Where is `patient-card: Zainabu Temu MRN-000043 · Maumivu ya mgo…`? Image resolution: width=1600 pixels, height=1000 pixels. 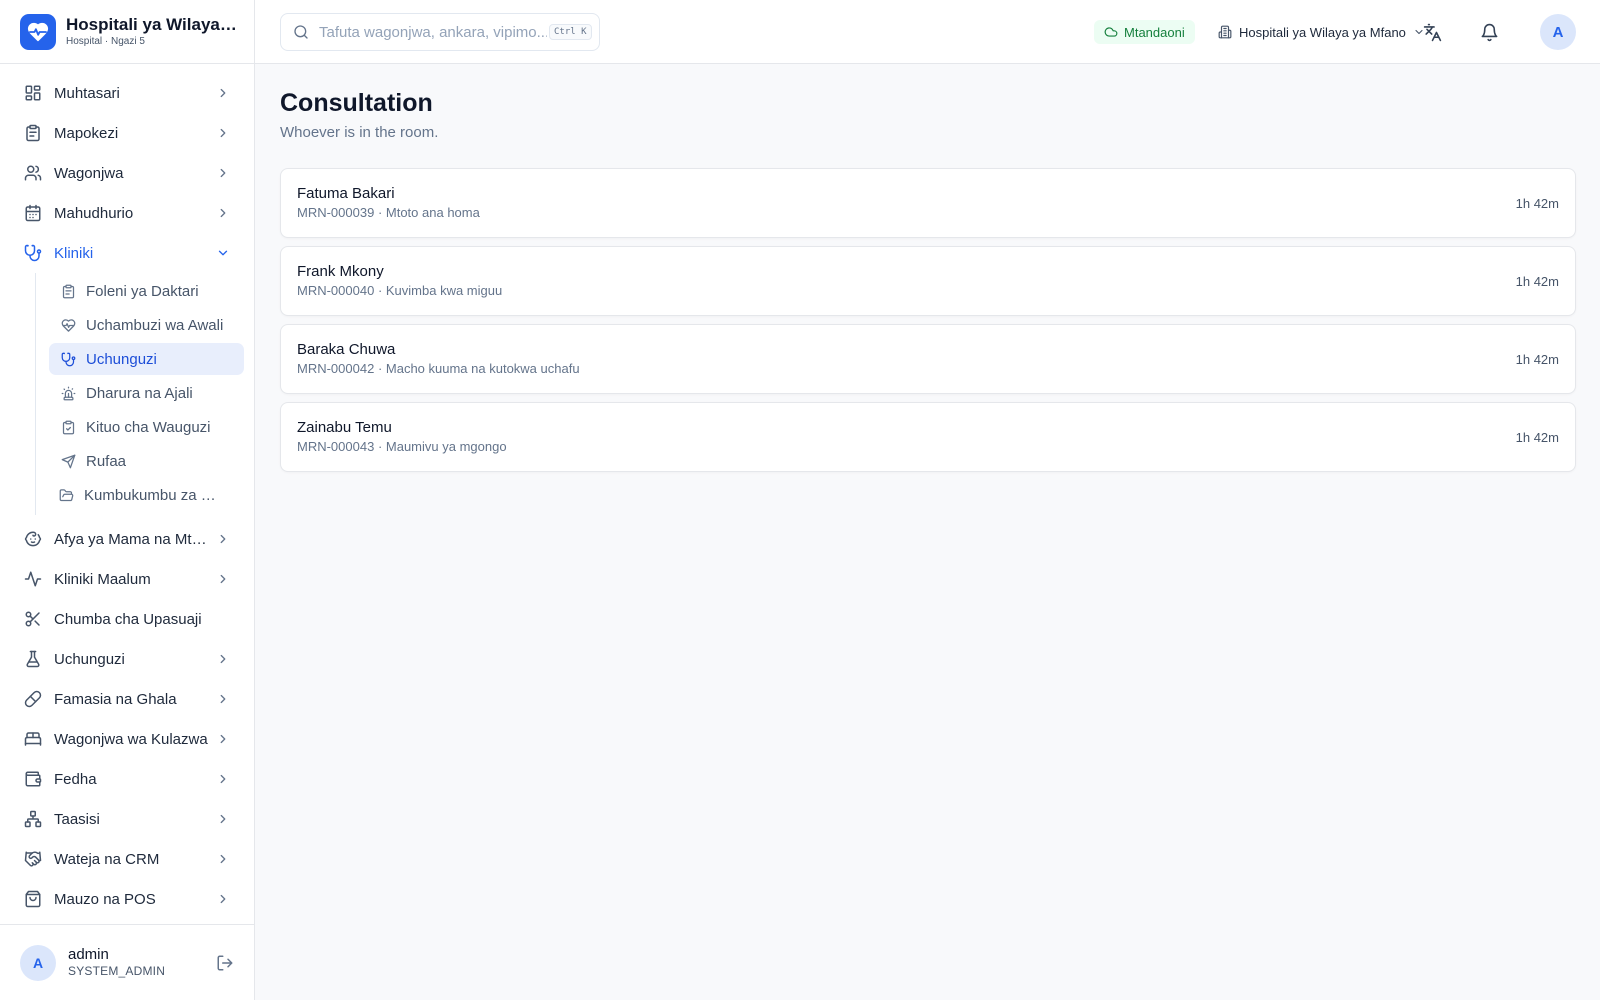
patient-card: Zainabu Temu MRN-000043 · Maumivu ya mgo… is located at coordinates (928, 437).